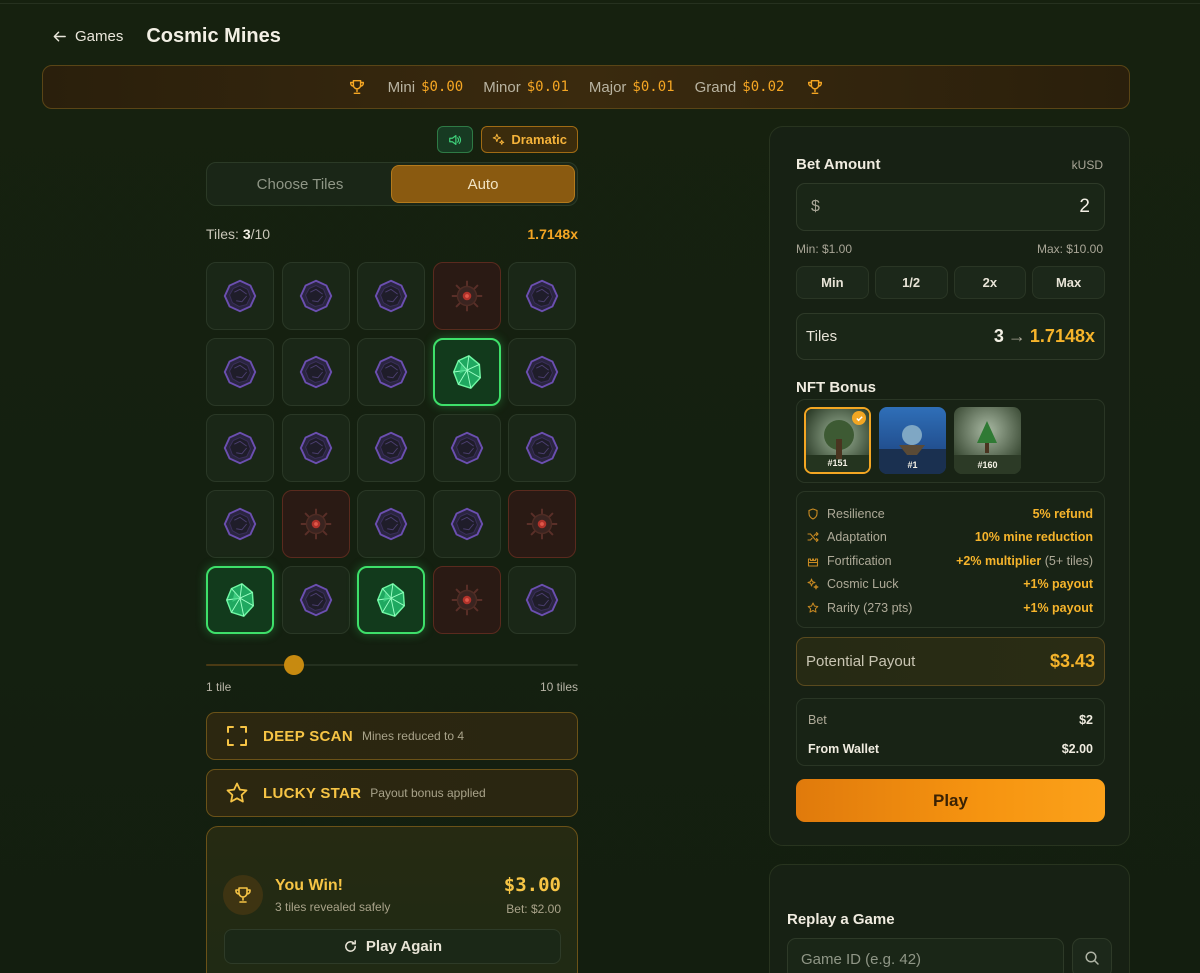 The width and height of the screenshot is (1200, 973). Describe the element at coordinates (857, 537) in the screenshot. I see `trait-name: Adaptation` at that location.